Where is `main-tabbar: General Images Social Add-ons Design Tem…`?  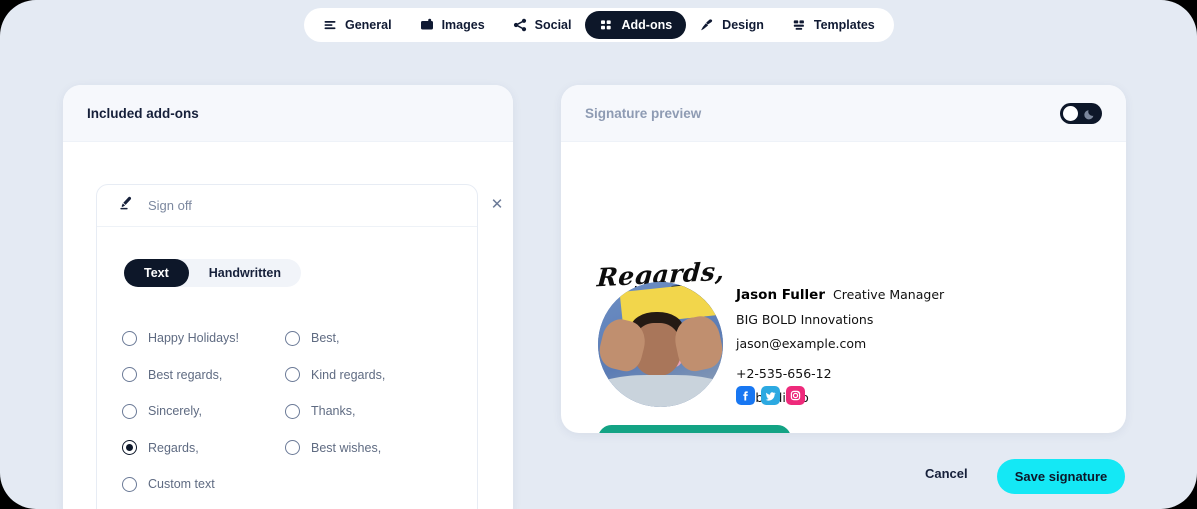 main-tabbar: General Images Social Add-ons Design Tem… is located at coordinates (599, 25).